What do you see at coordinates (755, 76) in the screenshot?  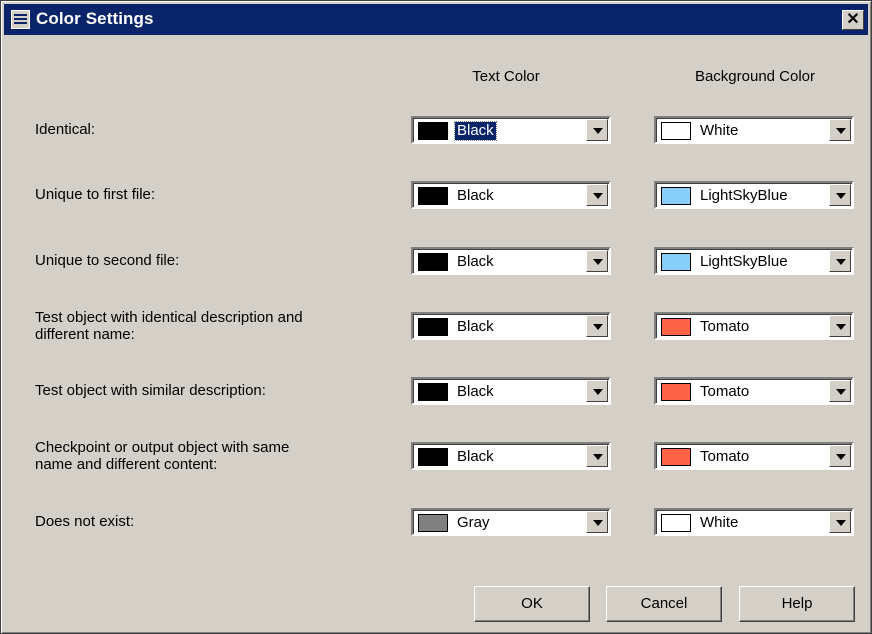 I see `background-color-header: Background Color` at bounding box center [755, 76].